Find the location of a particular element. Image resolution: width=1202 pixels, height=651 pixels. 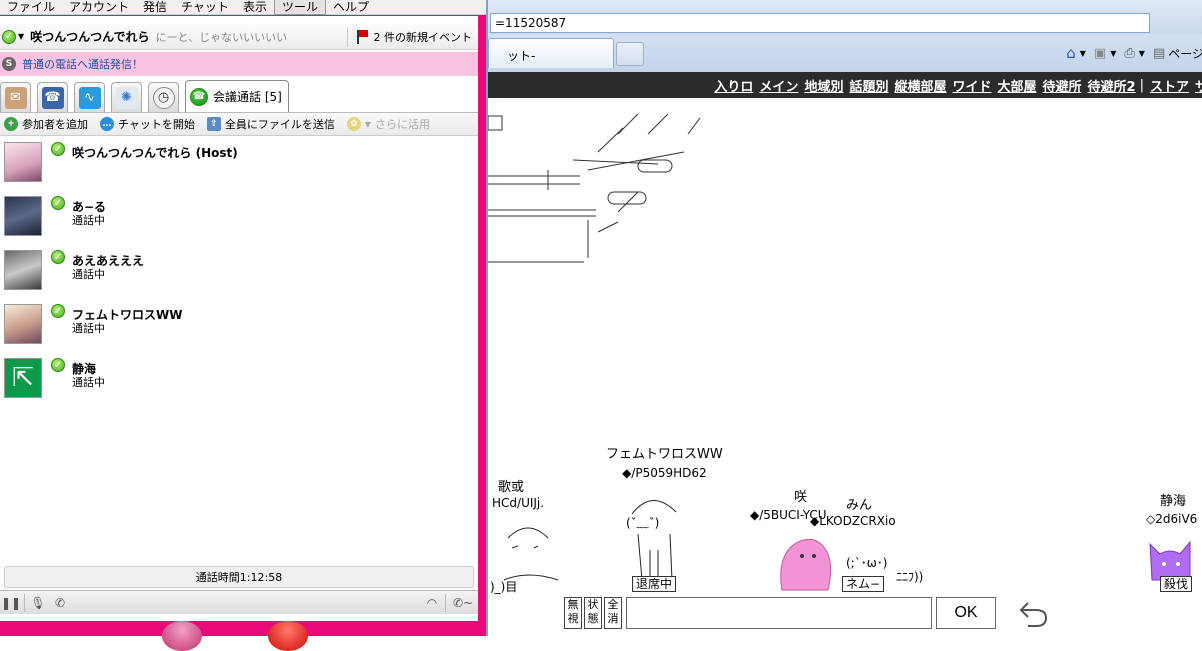

chat-input-row: 無視 状態 全消 OK is located at coordinates (807, 613).